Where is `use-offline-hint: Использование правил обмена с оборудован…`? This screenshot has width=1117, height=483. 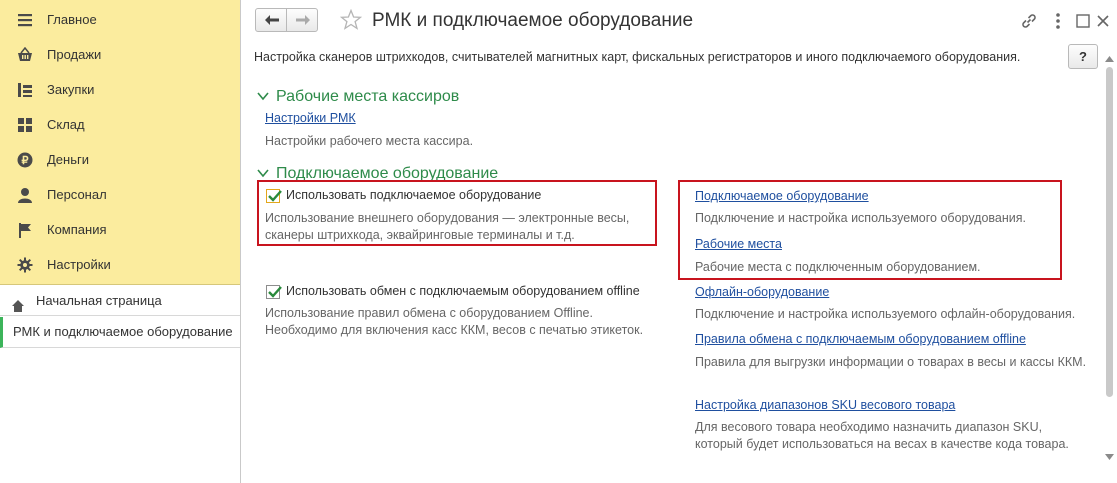
use-offline-hint: Использование правил обмена с оборудован… is located at coordinates (454, 321).